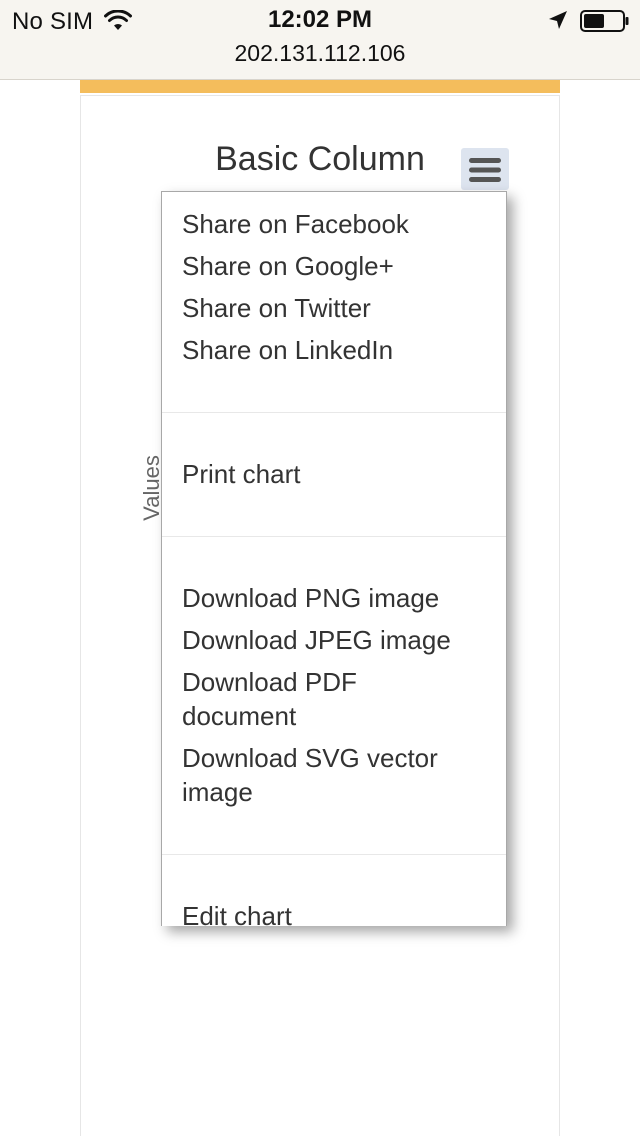 The image size is (640, 1136). I want to click on hamburger-icon, so click(485, 170).